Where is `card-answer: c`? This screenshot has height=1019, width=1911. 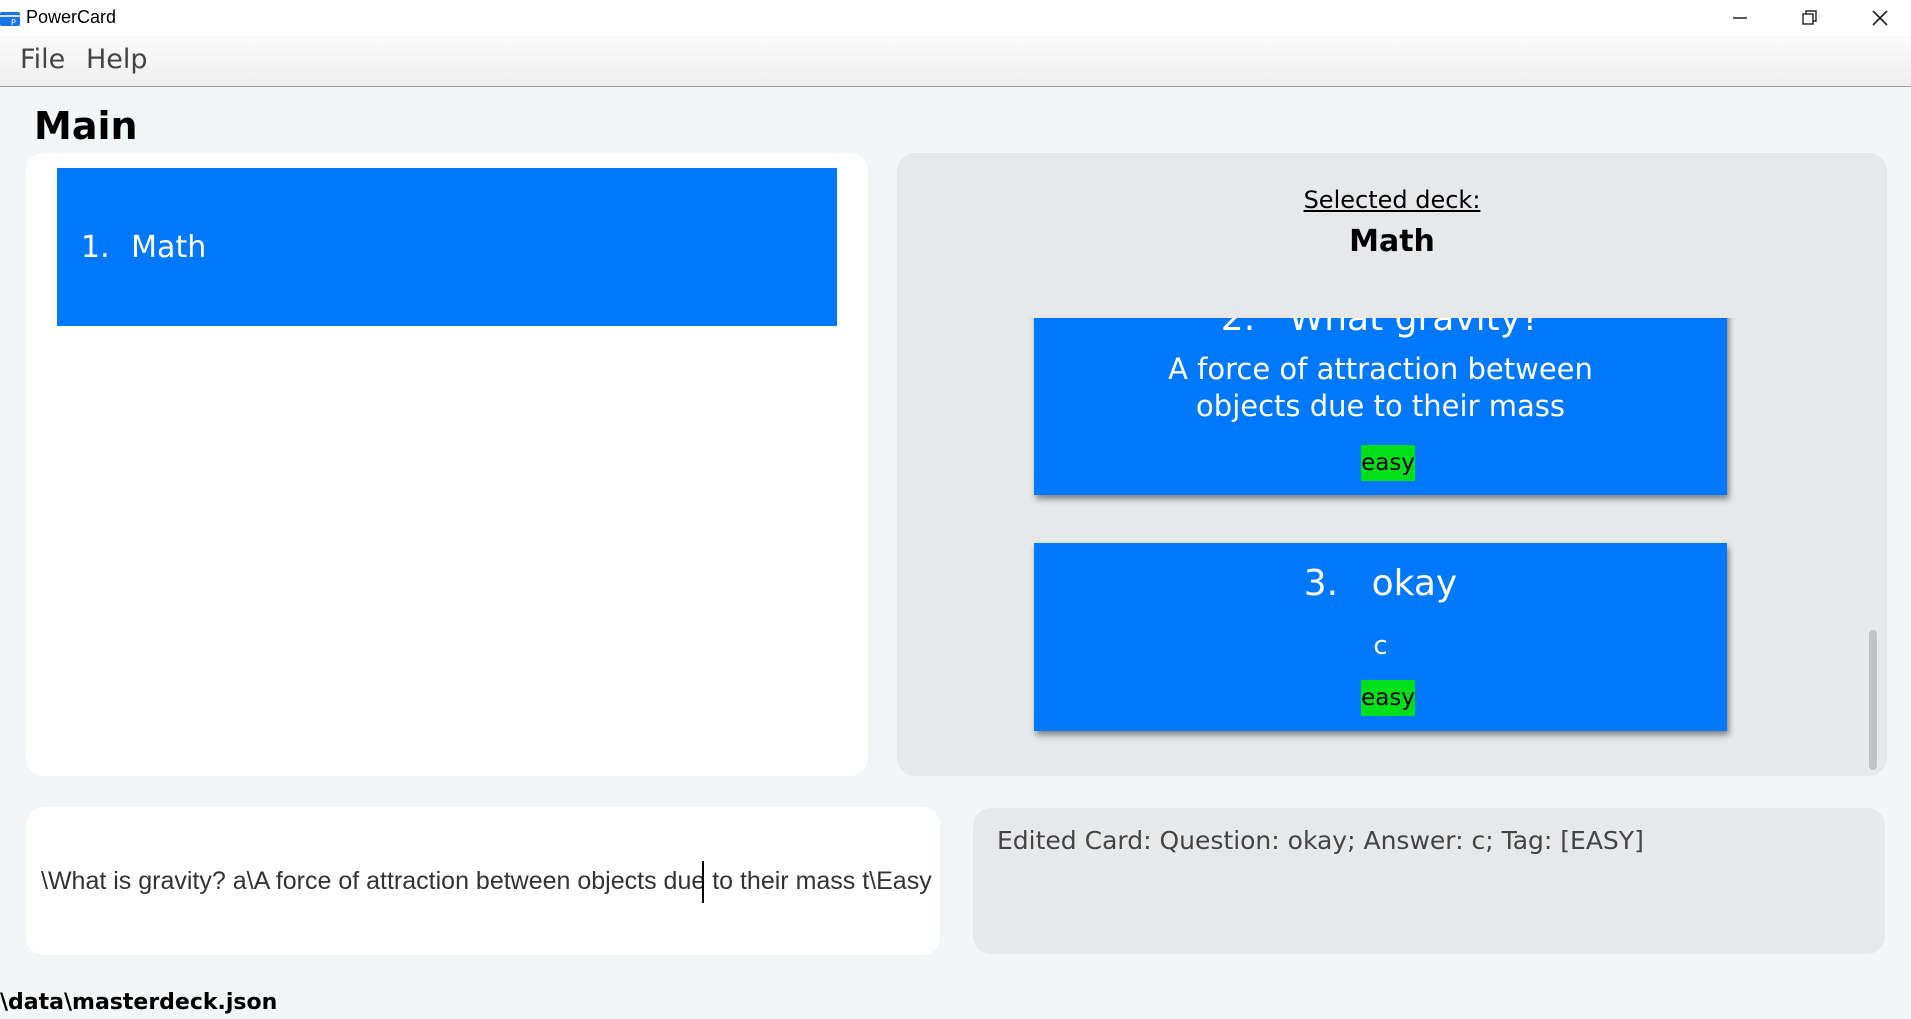 card-answer: c is located at coordinates (1380, 646).